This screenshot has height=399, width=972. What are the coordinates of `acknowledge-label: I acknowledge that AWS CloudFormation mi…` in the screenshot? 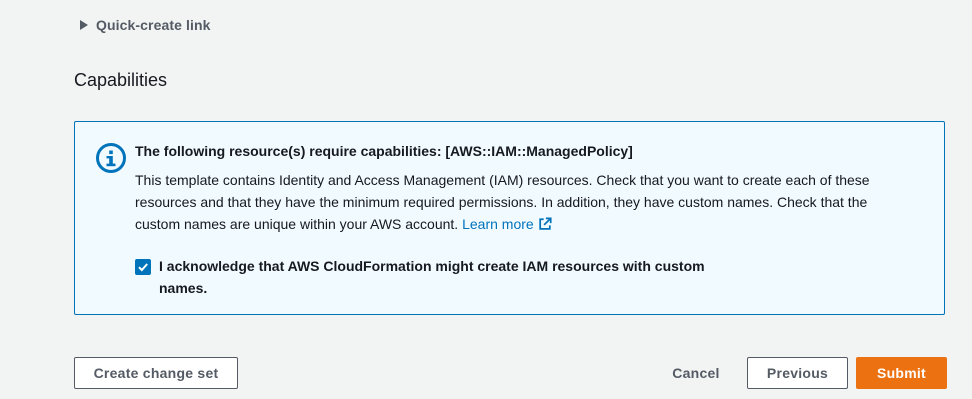 It's located at (432, 277).